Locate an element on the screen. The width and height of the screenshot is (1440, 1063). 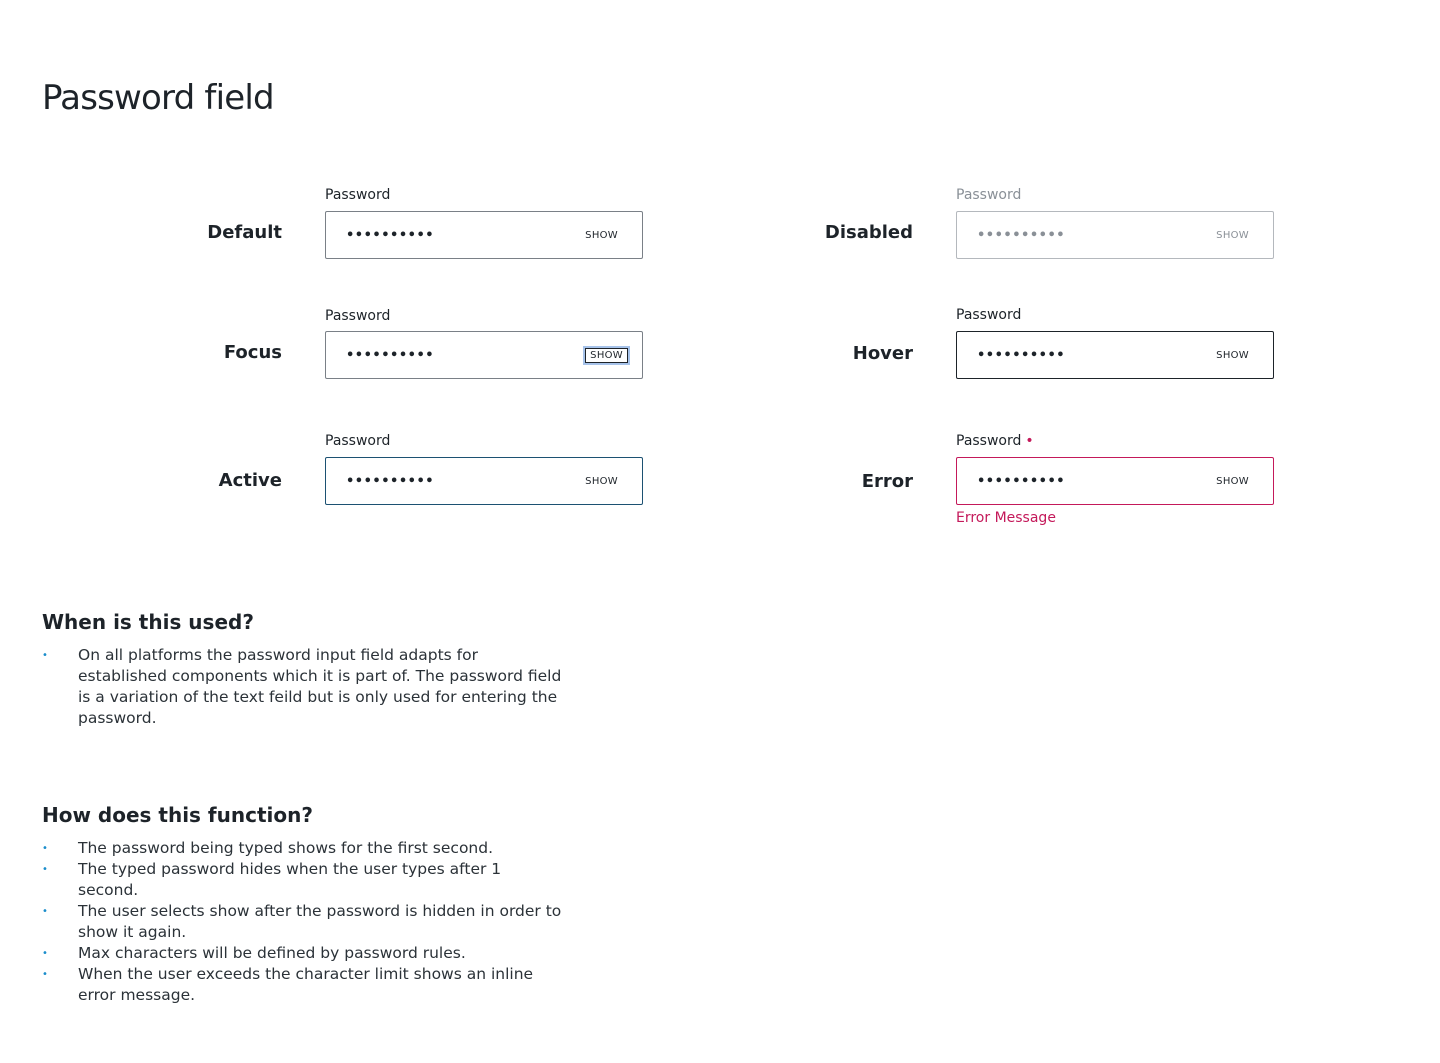
password-field-default: Password •••••••••• SHOW is located at coordinates (484, 222).